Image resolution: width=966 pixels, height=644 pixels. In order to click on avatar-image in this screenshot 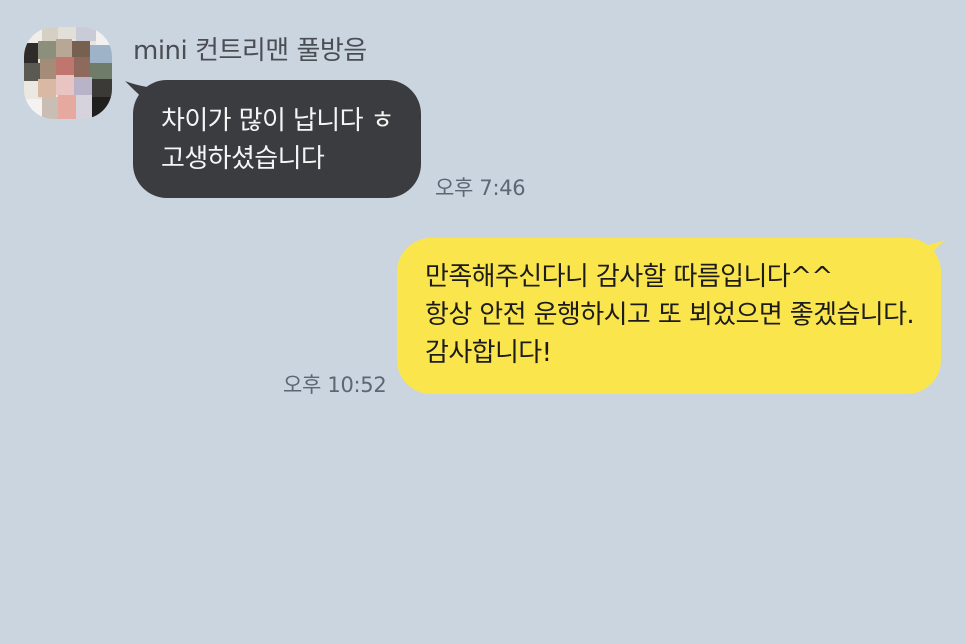, I will do `click(68, 73)`.